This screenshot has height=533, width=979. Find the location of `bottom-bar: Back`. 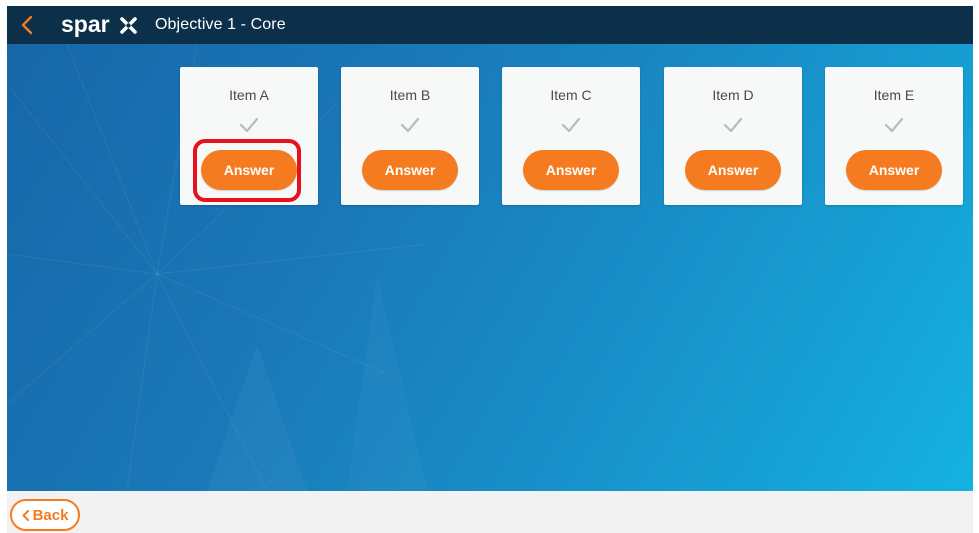

bottom-bar: Back is located at coordinates (490, 512).